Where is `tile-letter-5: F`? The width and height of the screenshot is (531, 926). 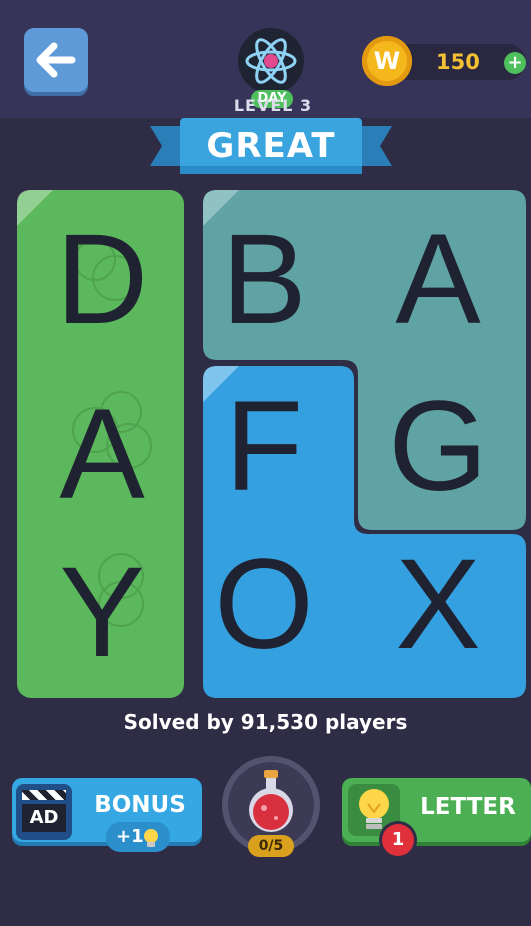 tile-letter-5: F is located at coordinates (264, 447).